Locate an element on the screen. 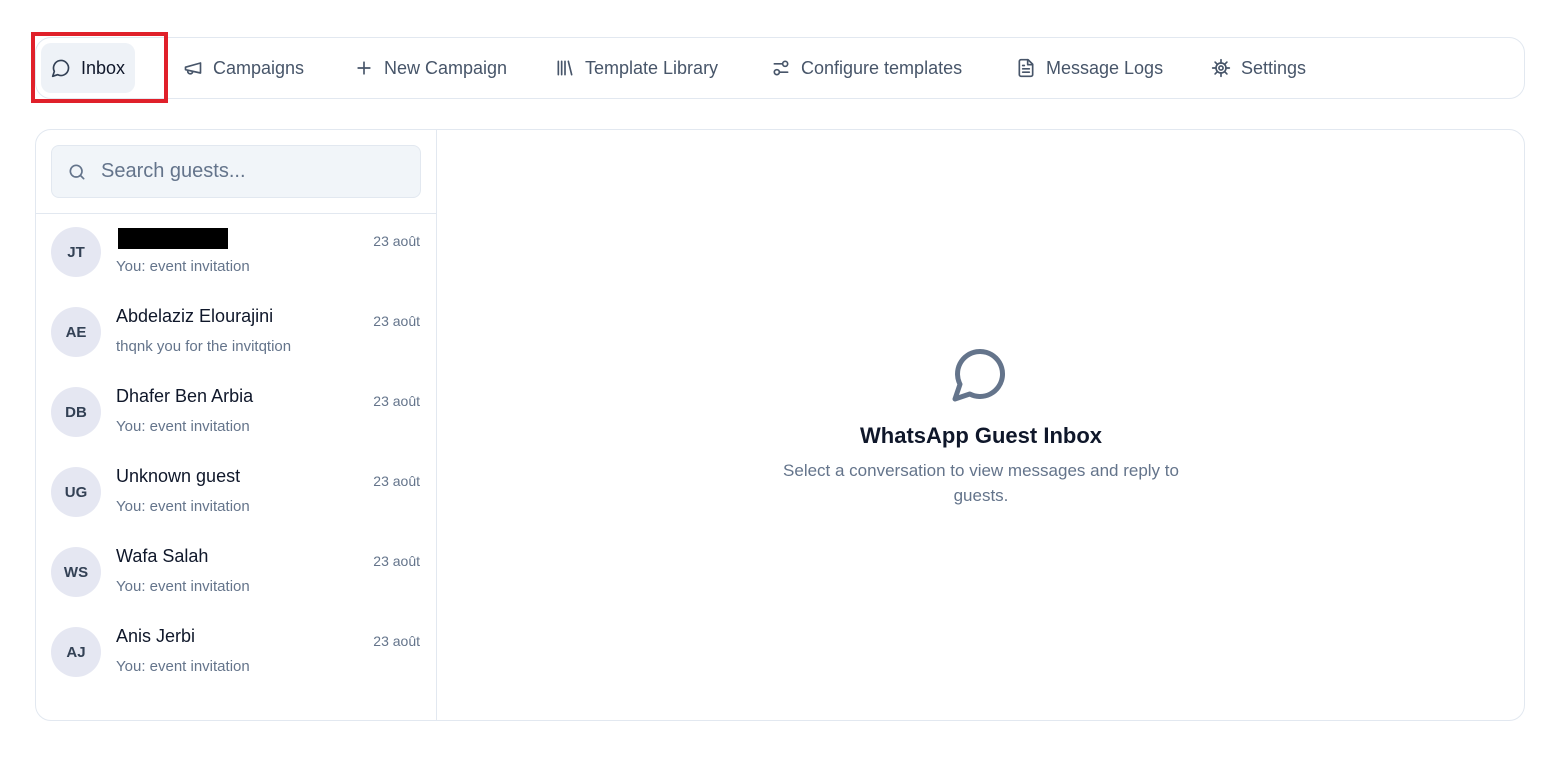 The image size is (1552, 757). redacted-name is located at coordinates (173, 238).